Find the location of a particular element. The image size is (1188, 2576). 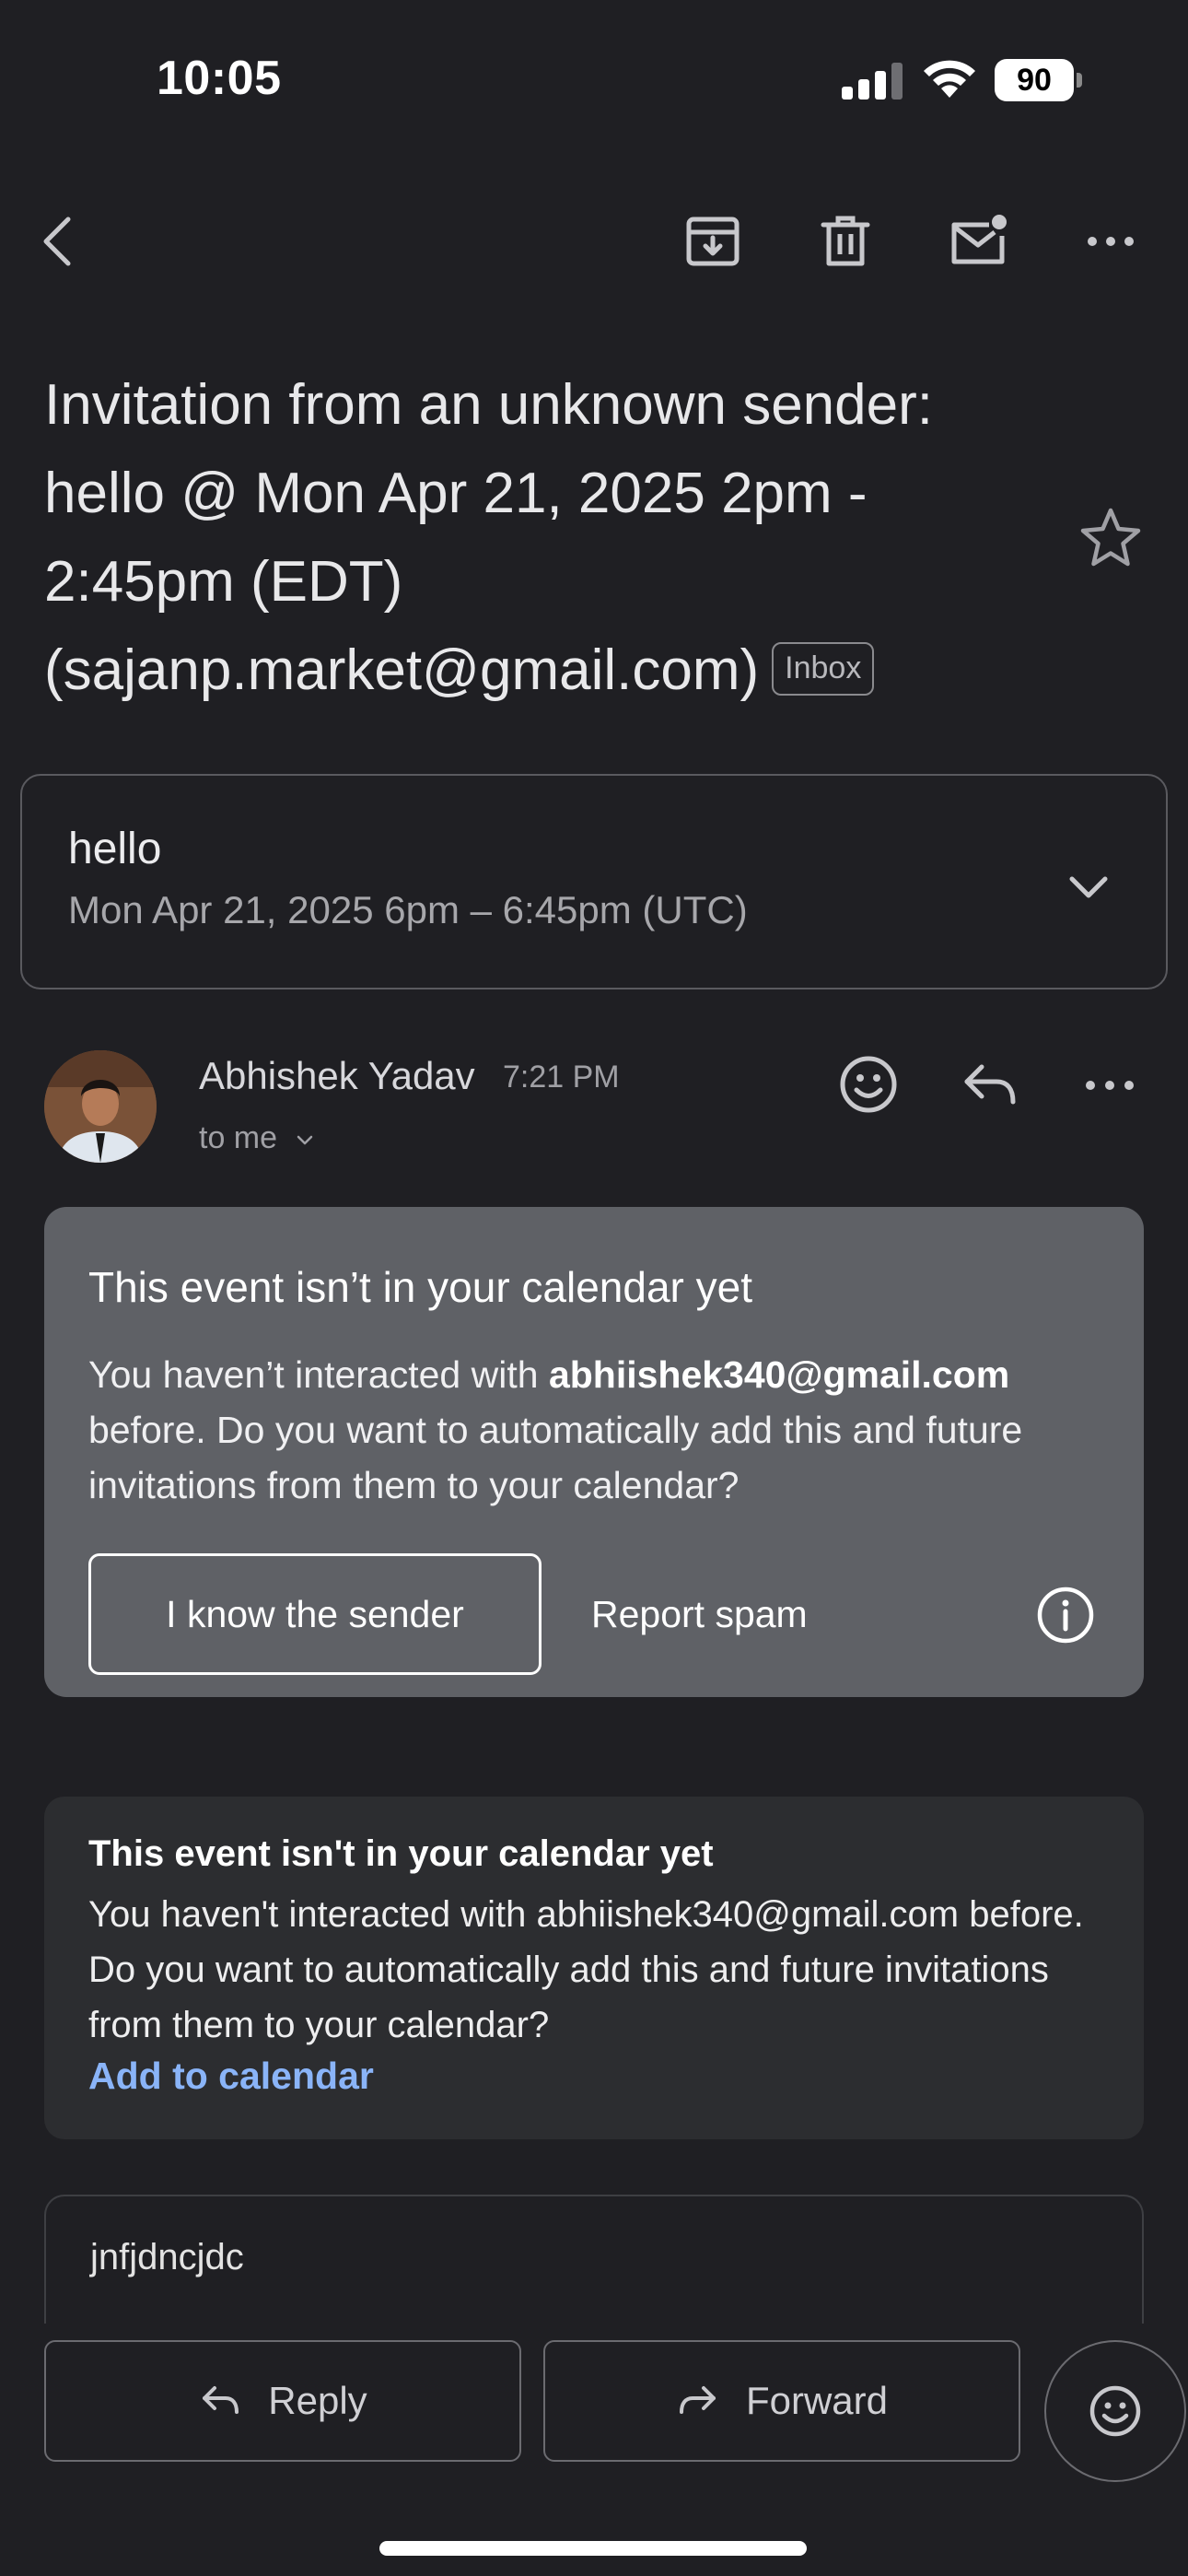

trash-icon is located at coordinates (845, 241).